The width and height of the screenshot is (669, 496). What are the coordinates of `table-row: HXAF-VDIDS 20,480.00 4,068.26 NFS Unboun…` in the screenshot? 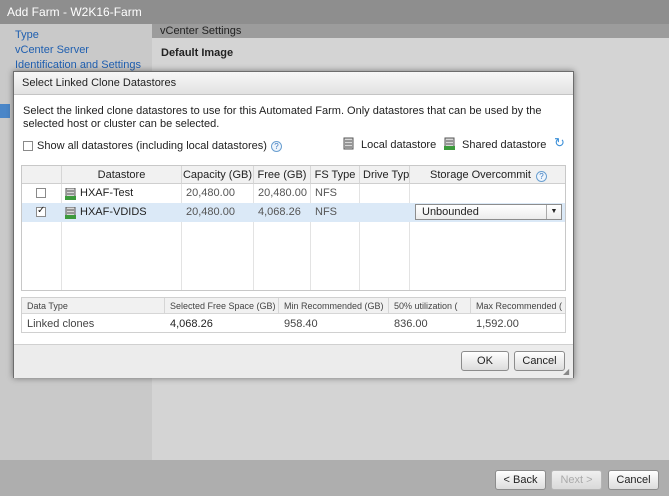 It's located at (293, 212).